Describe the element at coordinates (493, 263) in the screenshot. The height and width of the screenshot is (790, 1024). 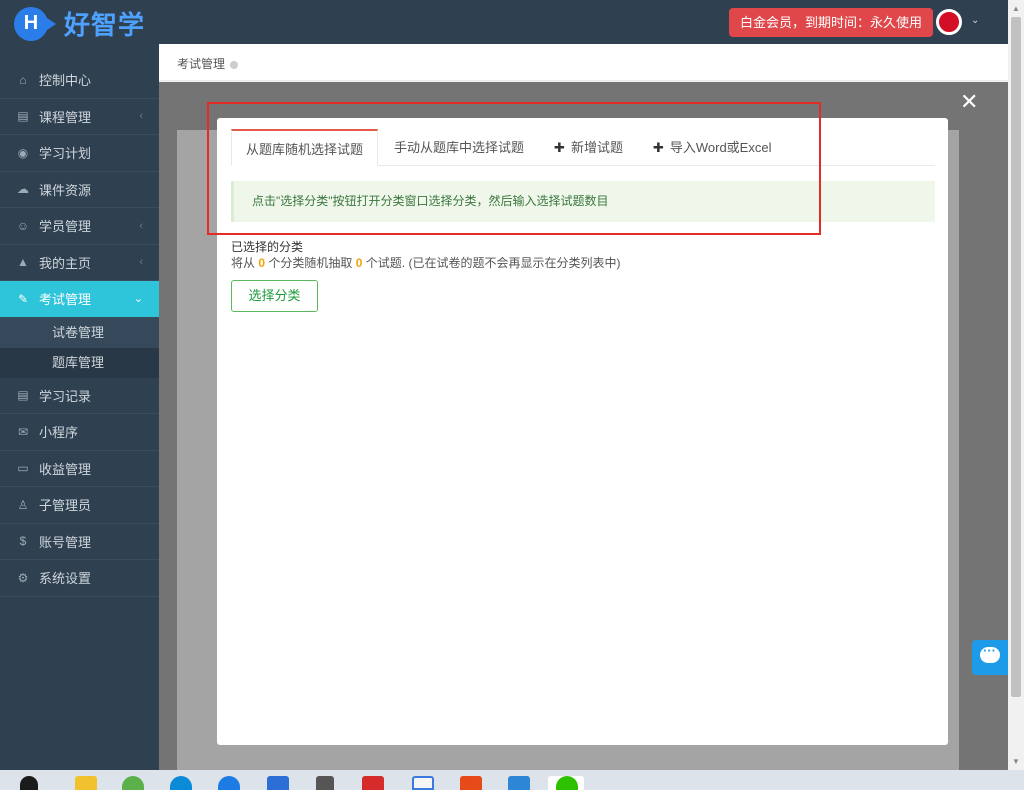
I see `summary-suffix: 个试题. (已在试卷的题不会再显示在分类列表中)` at that location.